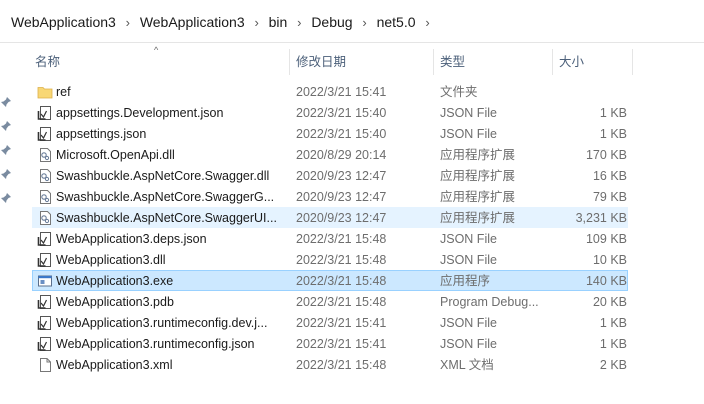 The width and height of the screenshot is (704, 404). I want to click on breadcrumb-item: bin, so click(278, 22).